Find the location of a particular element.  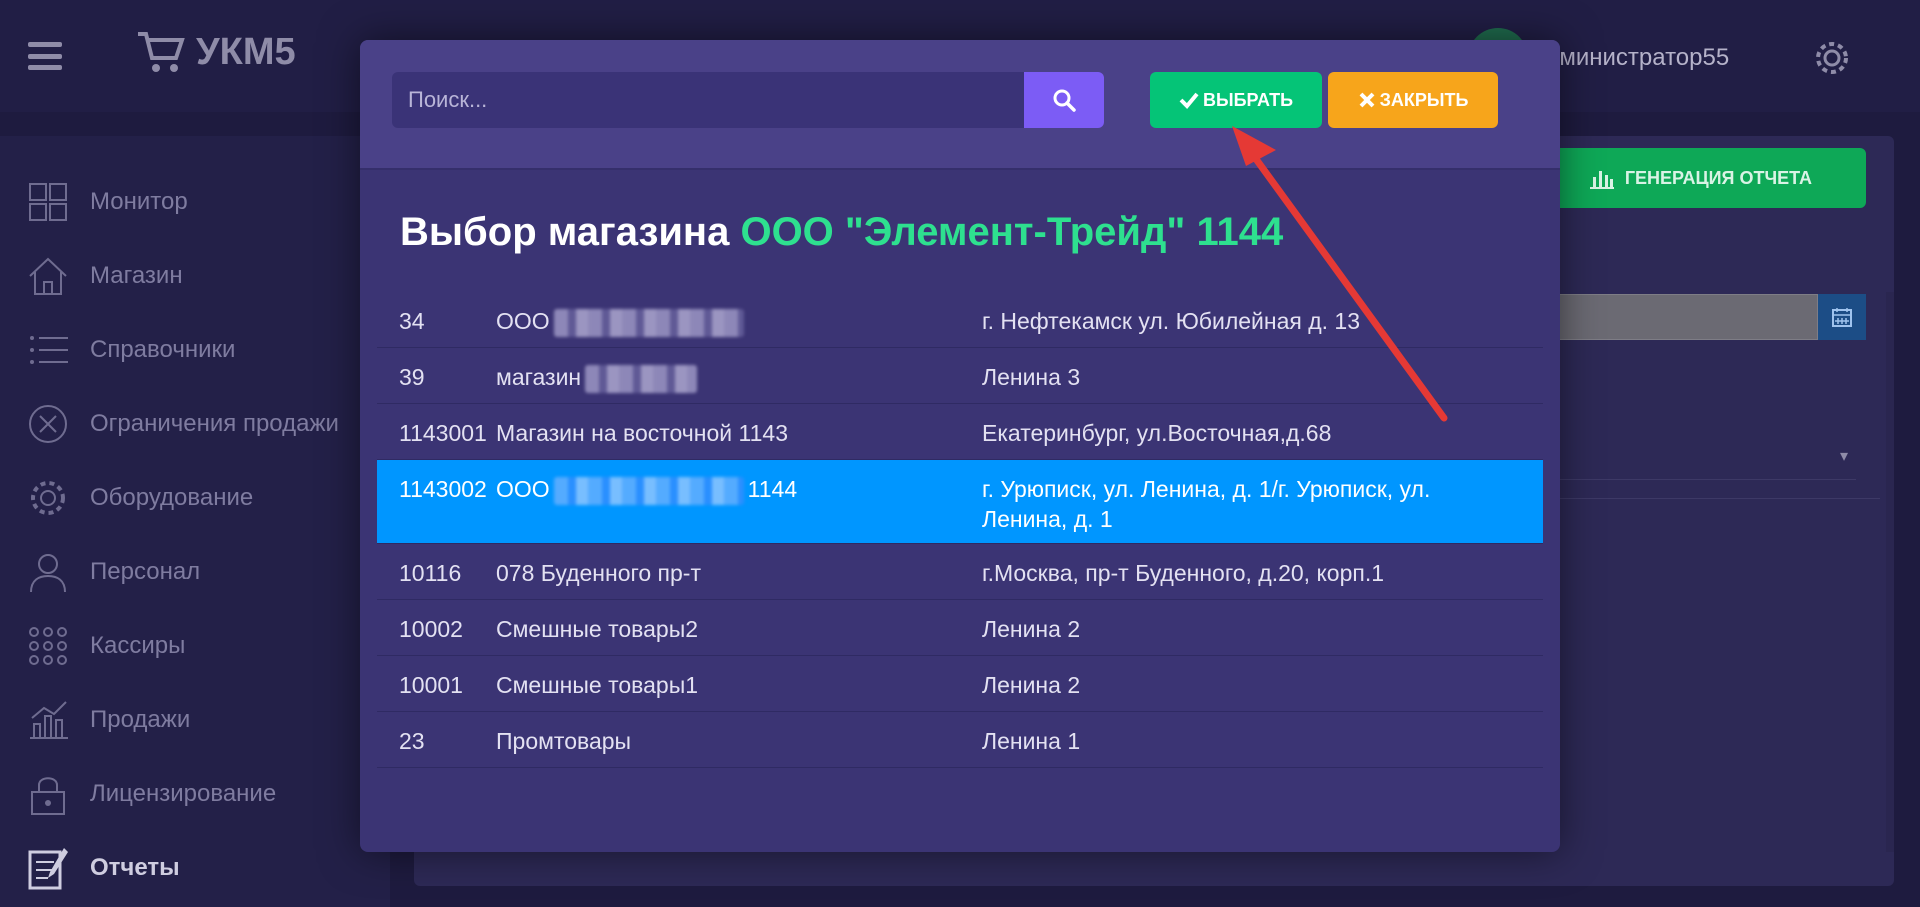

grid-icon is located at coordinates (48, 202).